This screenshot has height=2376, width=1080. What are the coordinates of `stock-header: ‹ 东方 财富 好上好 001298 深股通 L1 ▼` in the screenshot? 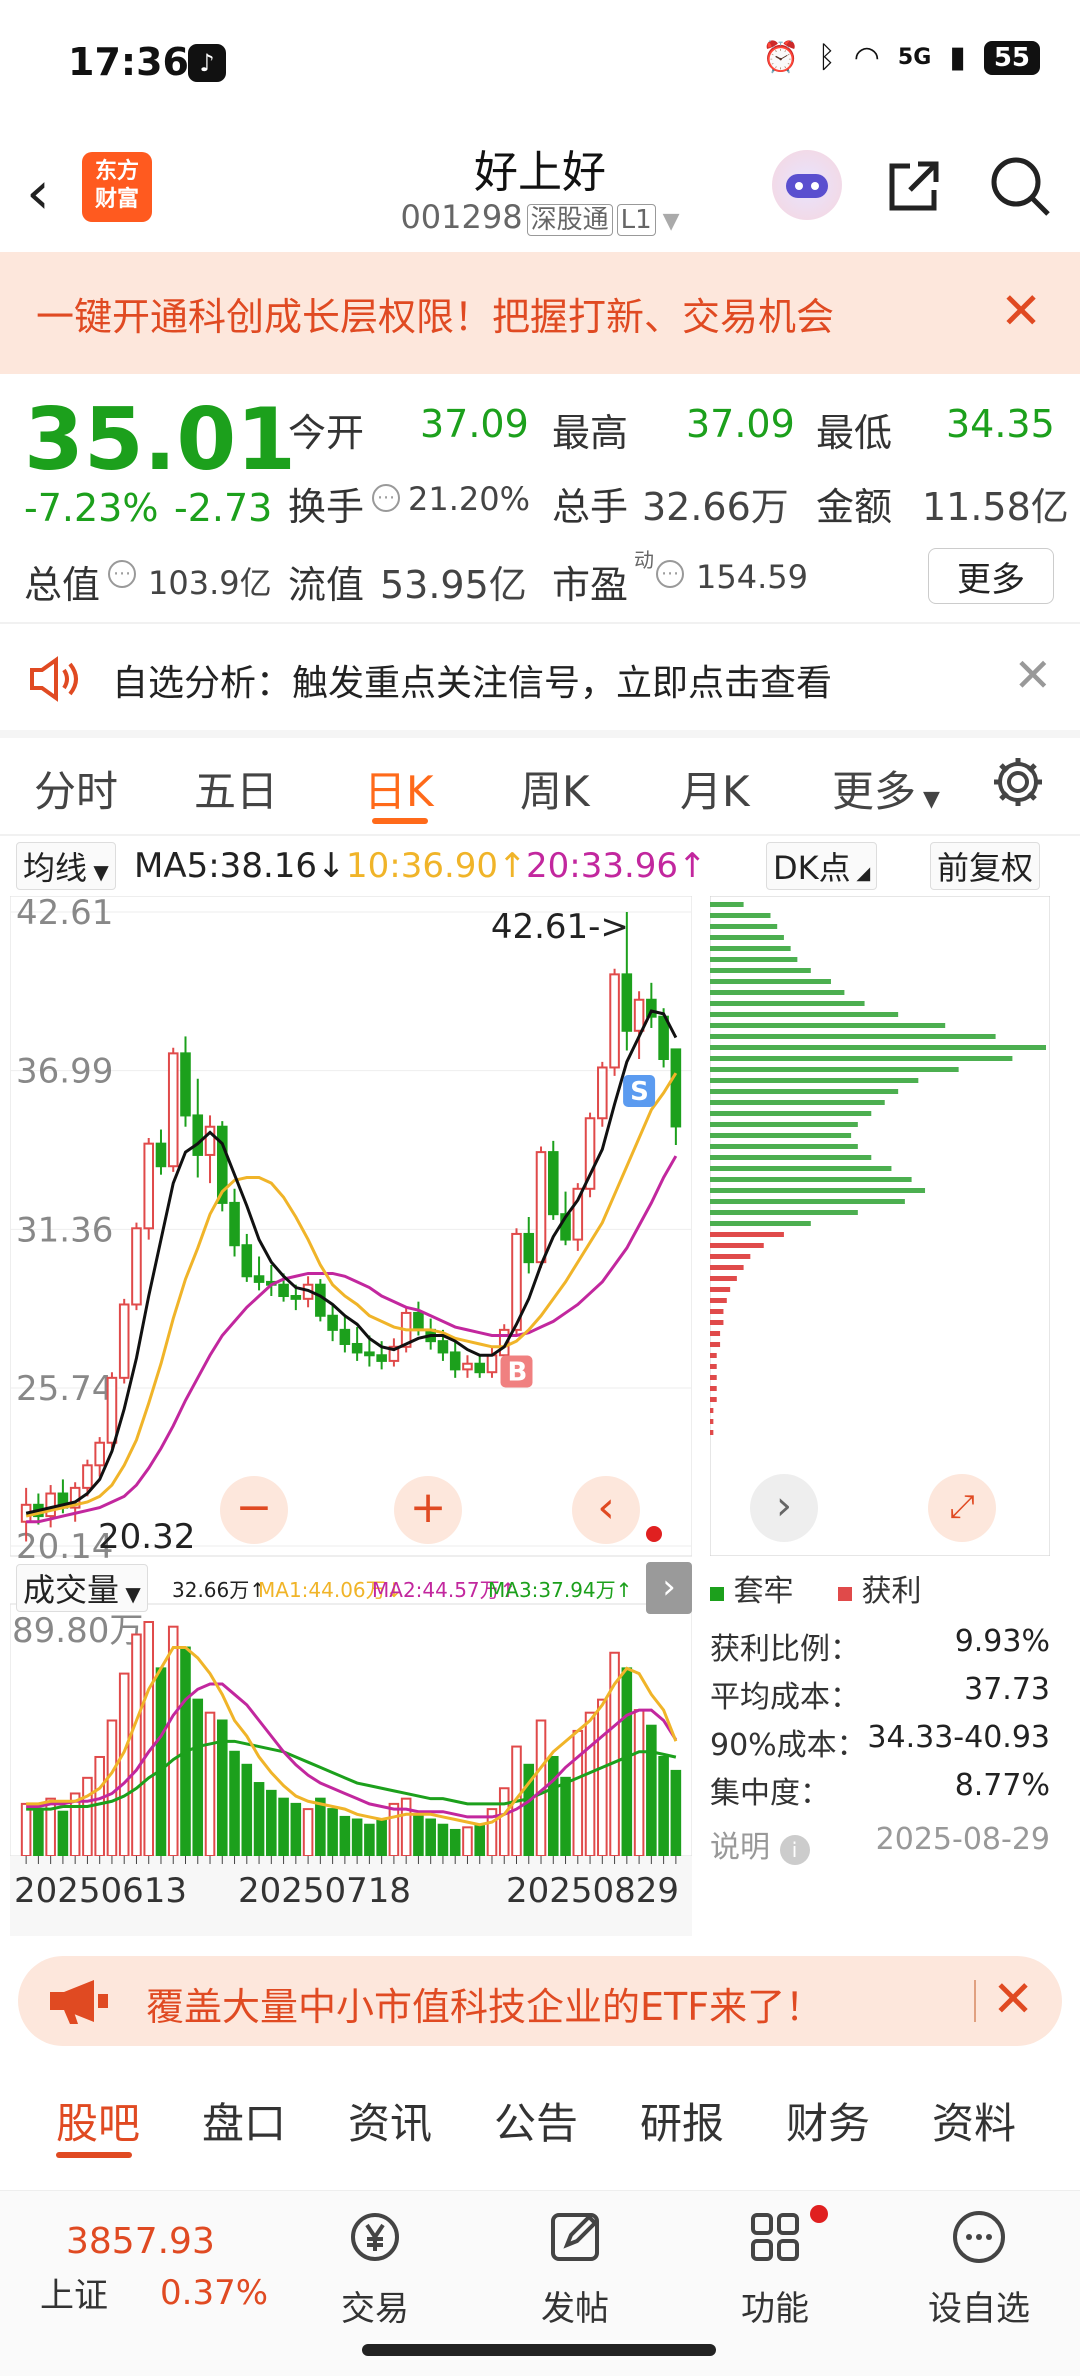 It's located at (540, 189).